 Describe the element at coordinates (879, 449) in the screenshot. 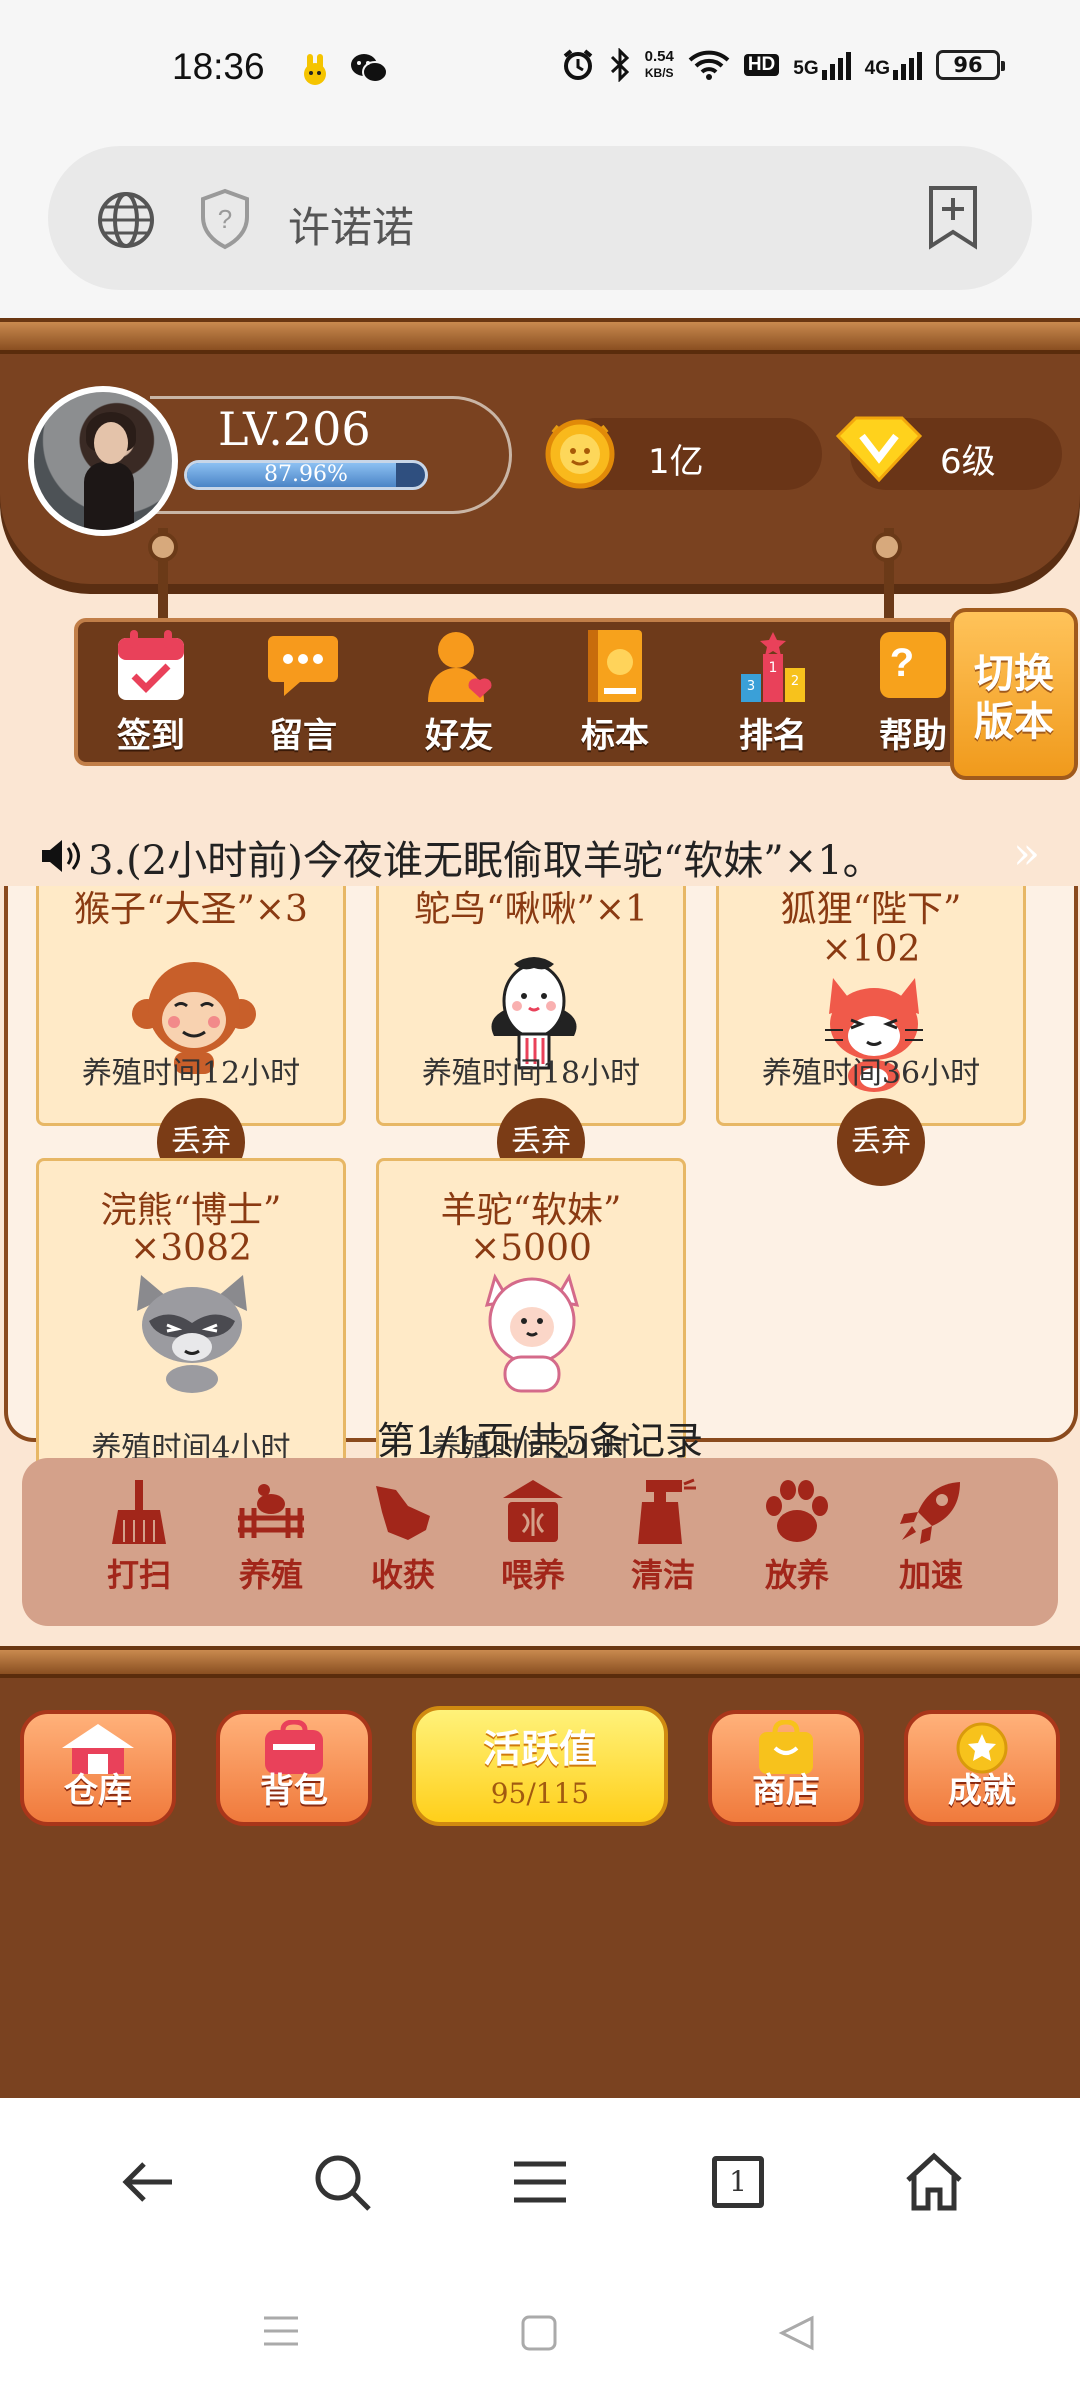

I see `diamond-icon` at that location.